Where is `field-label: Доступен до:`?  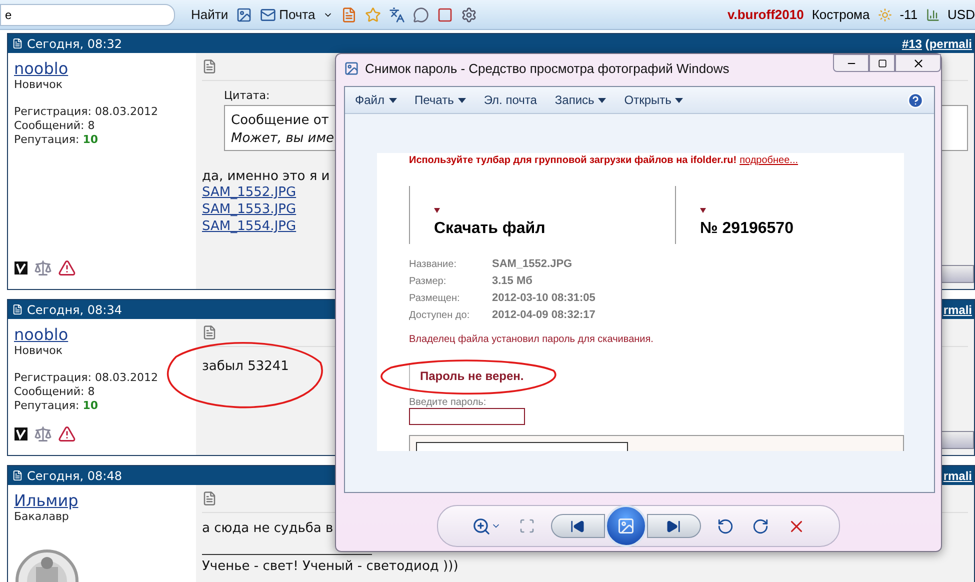
field-label: Доступен до: is located at coordinates (440, 316).